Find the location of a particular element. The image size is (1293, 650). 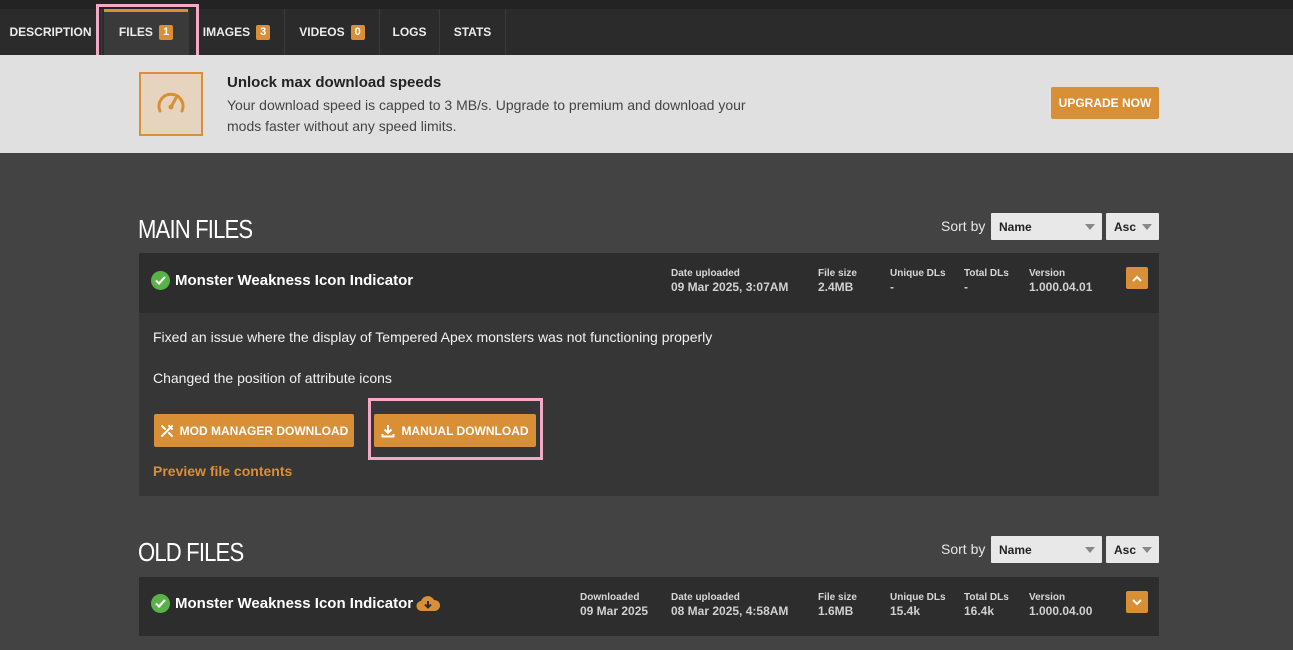

meta-value: 1.000.04.01 is located at coordinates (1061, 287).